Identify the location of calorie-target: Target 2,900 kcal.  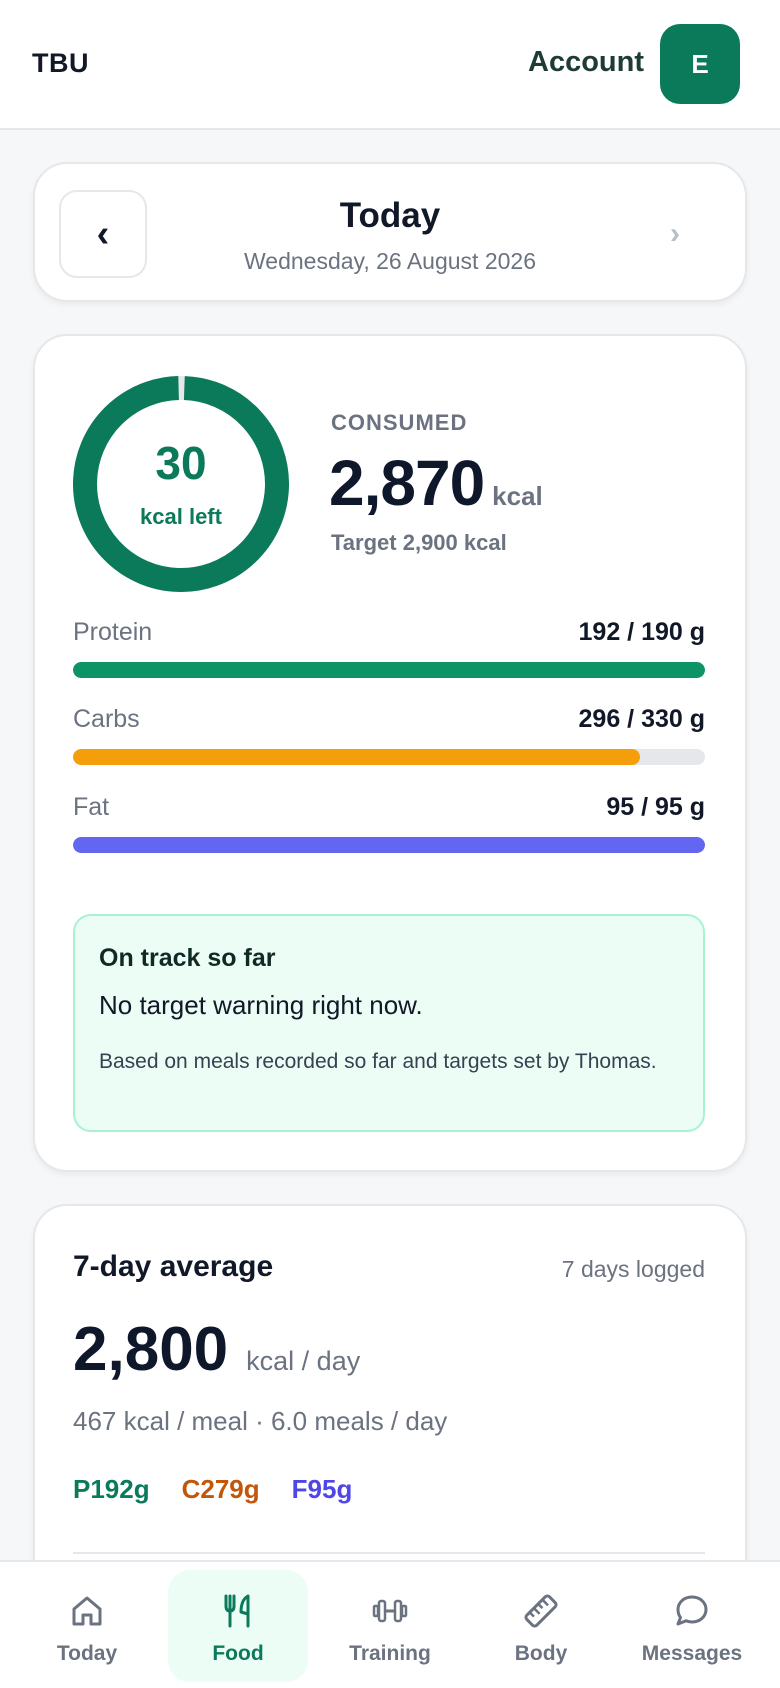
(419, 542).